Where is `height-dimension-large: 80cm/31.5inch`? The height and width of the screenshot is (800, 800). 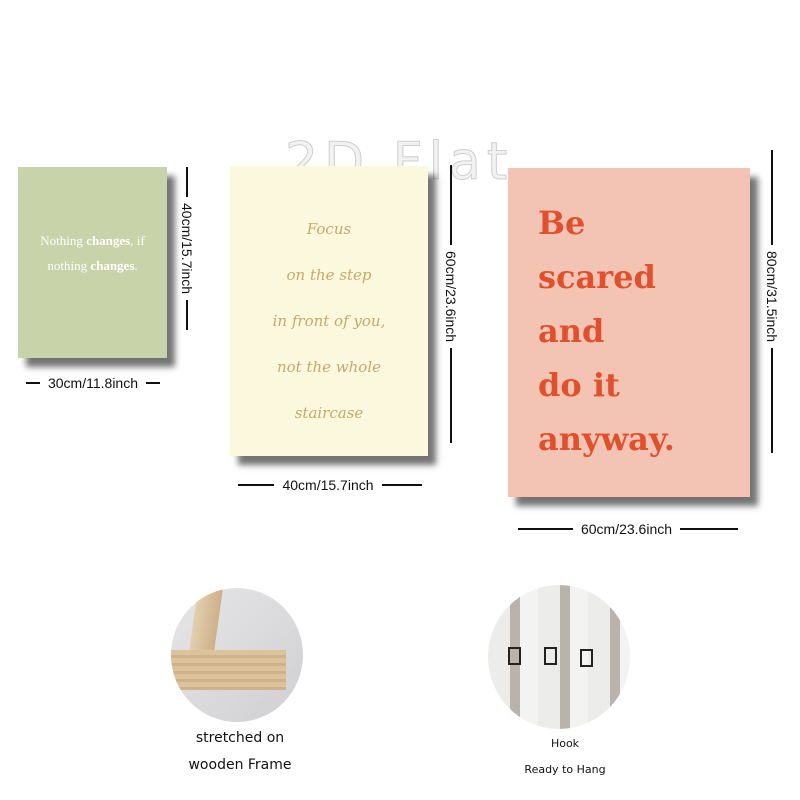
height-dimension-large: 80cm/31.5inch is located at coordinates (772, 325).